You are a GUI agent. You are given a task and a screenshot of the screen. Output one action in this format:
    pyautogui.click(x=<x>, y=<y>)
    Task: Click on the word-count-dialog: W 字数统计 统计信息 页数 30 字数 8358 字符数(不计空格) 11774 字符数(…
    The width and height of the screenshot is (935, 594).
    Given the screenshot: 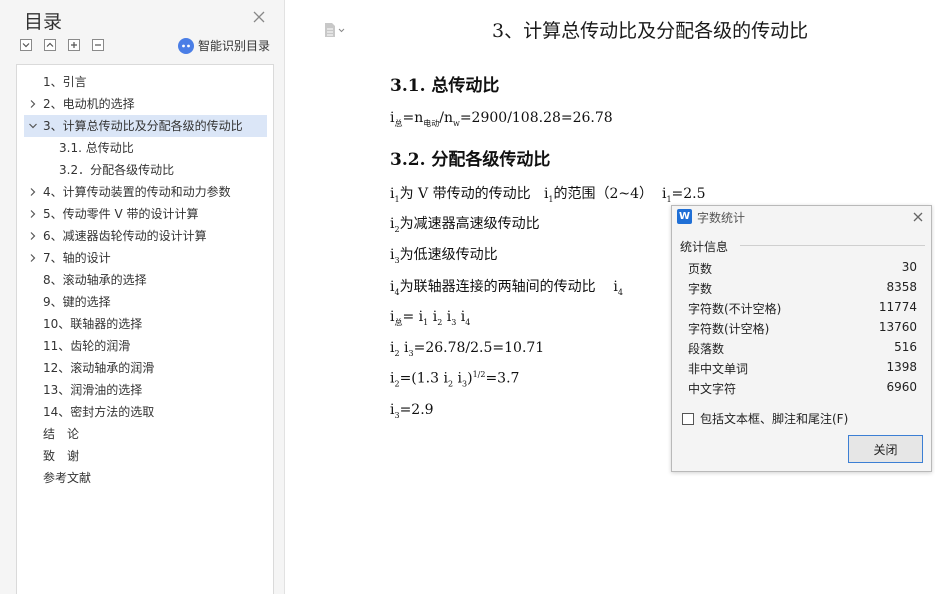 What is the action you would take?
    pyautogui.click(x=801, y=338)
    